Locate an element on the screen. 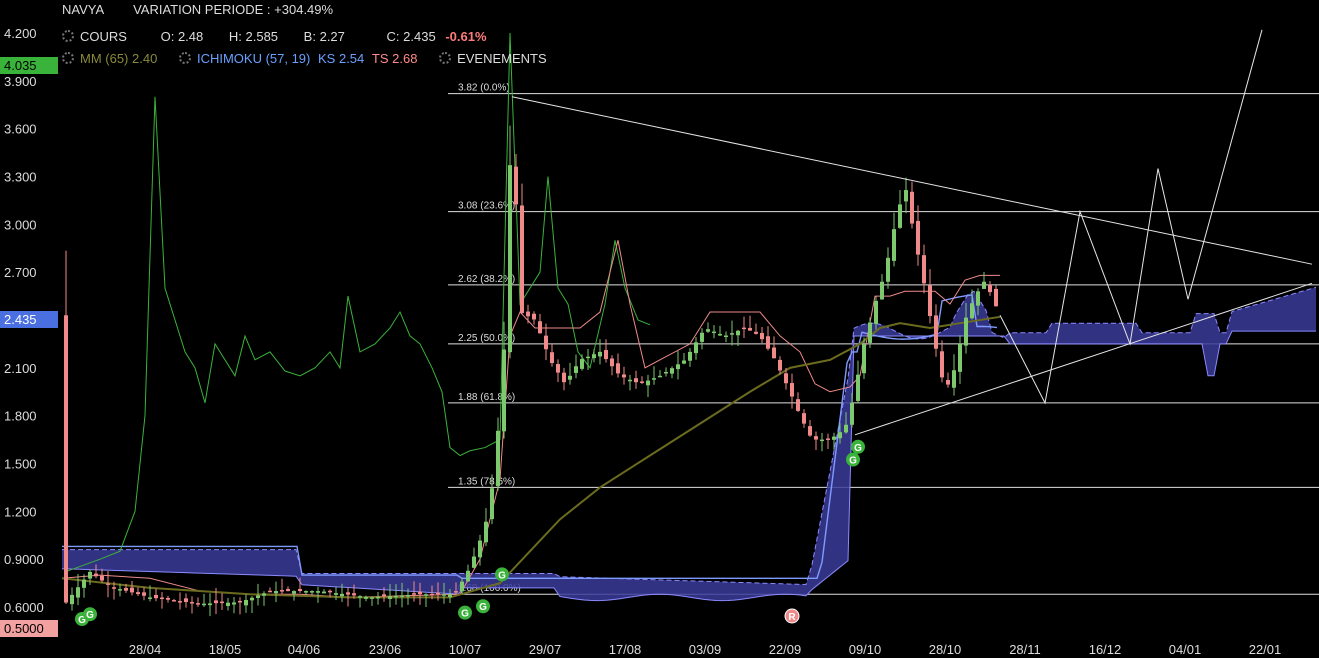 This screenshot has height=658, width=1319. y-tick-label: 4.200 is located at coordinates (20, 33).